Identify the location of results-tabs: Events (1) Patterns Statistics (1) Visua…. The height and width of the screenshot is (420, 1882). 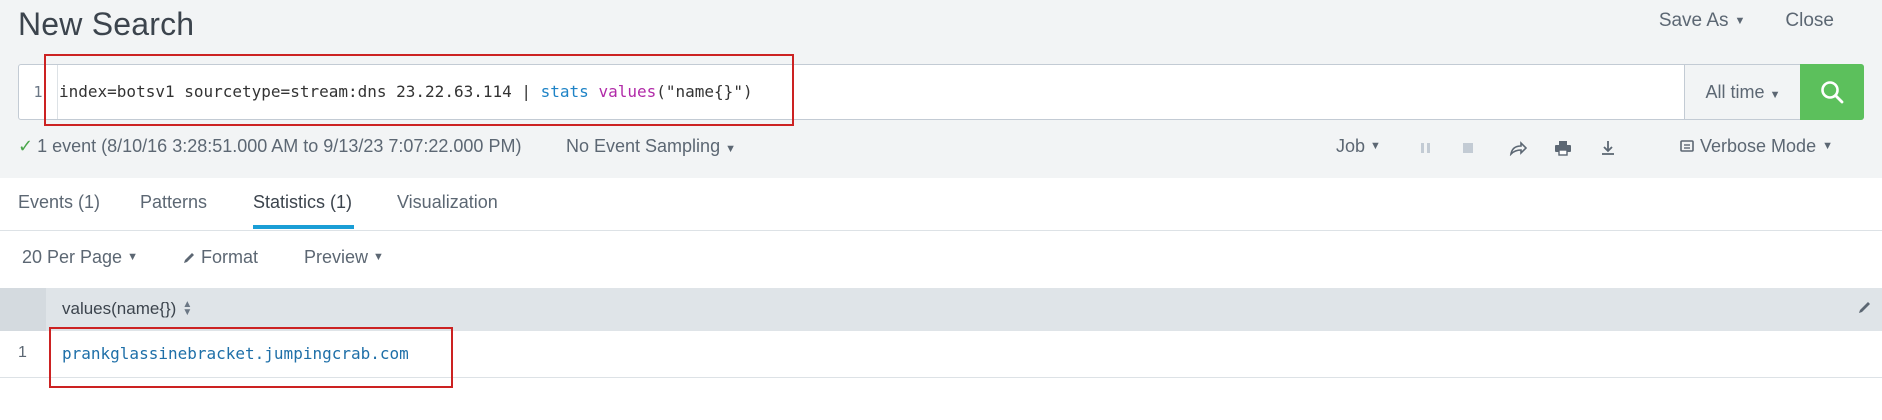
(941, 204).